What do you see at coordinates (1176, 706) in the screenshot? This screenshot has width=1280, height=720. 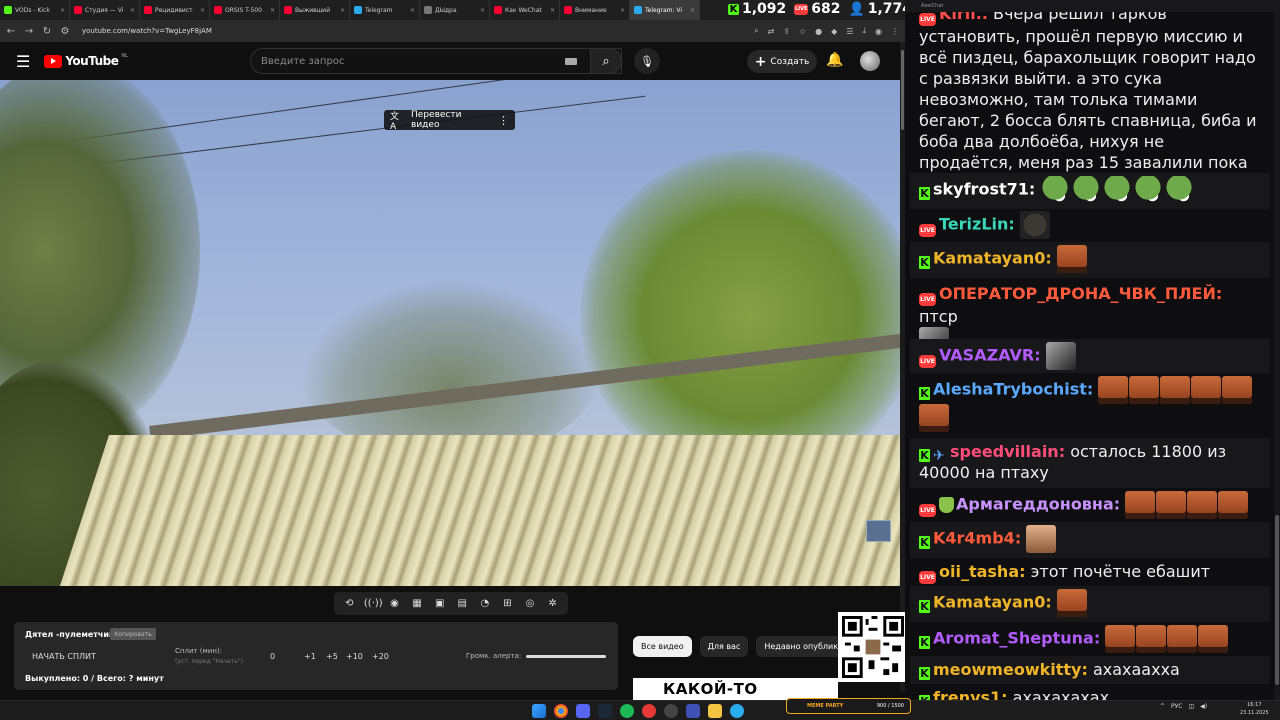 I see `language-indicator: РУС` at bounding box center [1176, 706].